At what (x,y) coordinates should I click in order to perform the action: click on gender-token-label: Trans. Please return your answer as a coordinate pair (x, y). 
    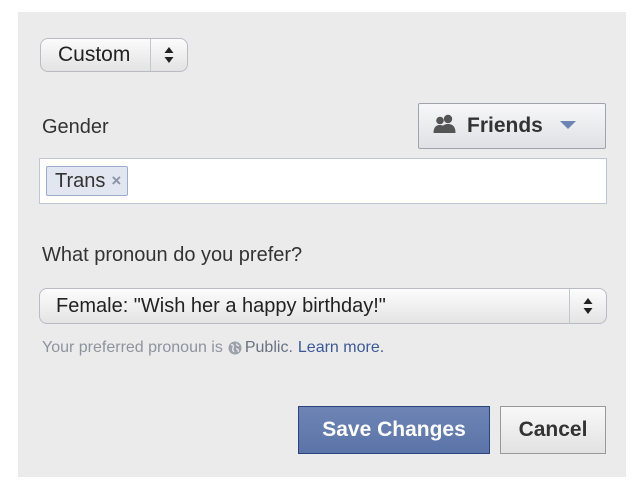
    Looking at the image, I should click on (80, 180).